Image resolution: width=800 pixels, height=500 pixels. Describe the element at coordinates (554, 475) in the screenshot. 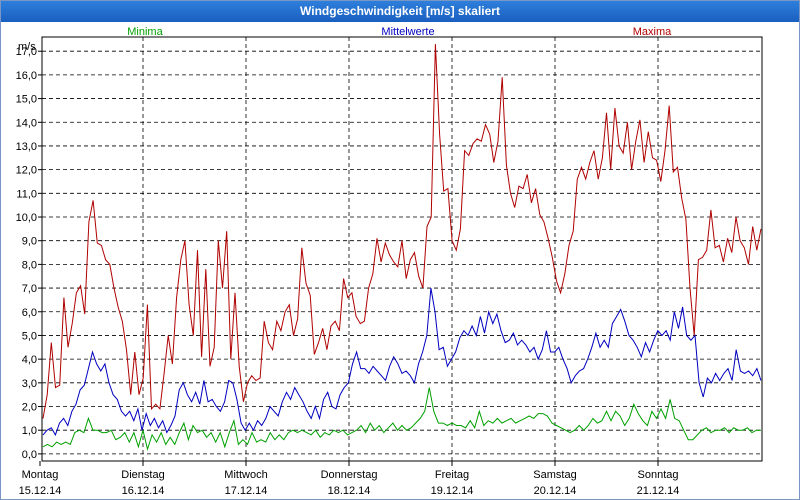

I see `x-day-label: Samstag` at that location.